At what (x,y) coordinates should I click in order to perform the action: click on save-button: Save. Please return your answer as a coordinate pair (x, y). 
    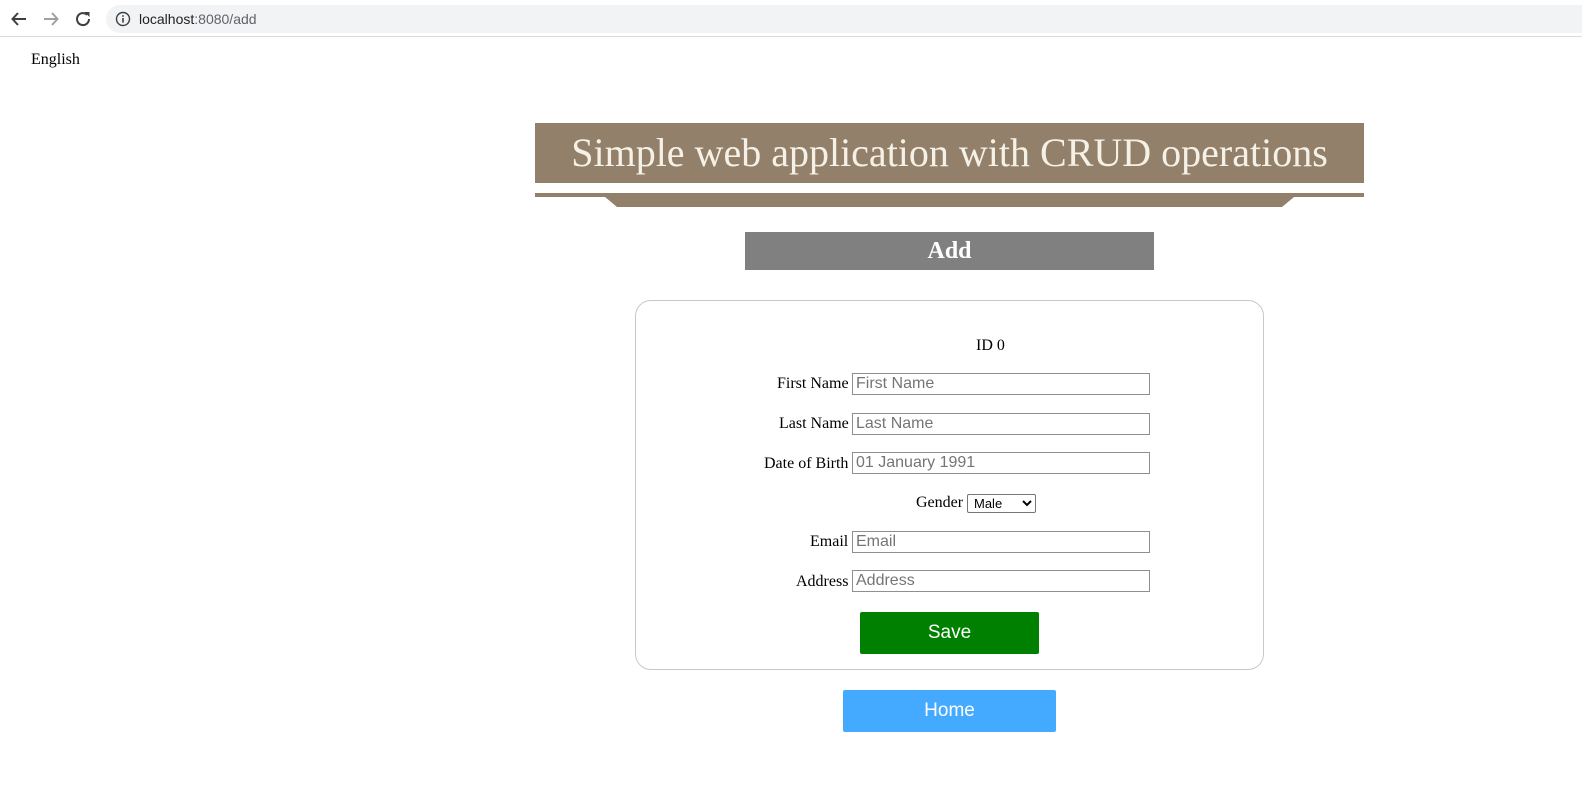
    Looking at the image, I should click on (949, 633).